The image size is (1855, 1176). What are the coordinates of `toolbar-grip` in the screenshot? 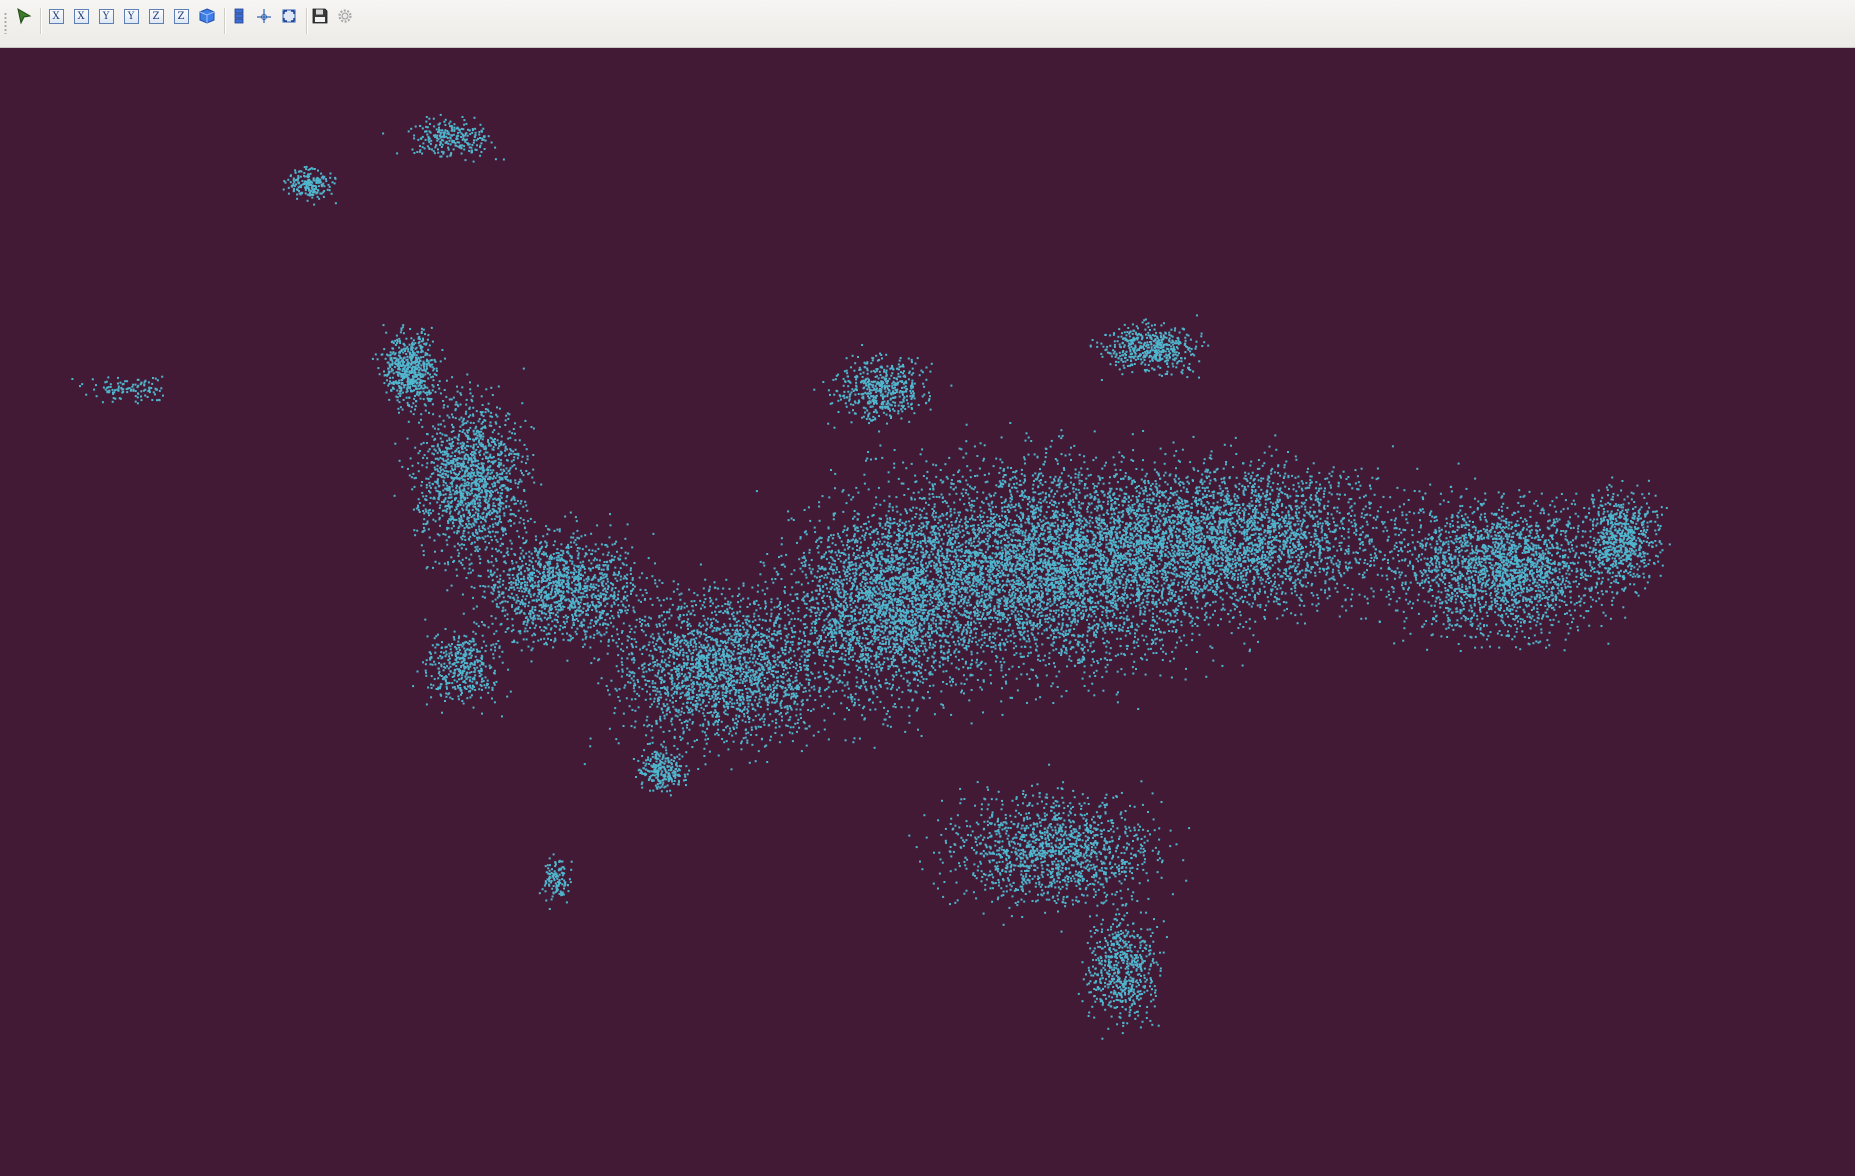 It's located at (5, 23).